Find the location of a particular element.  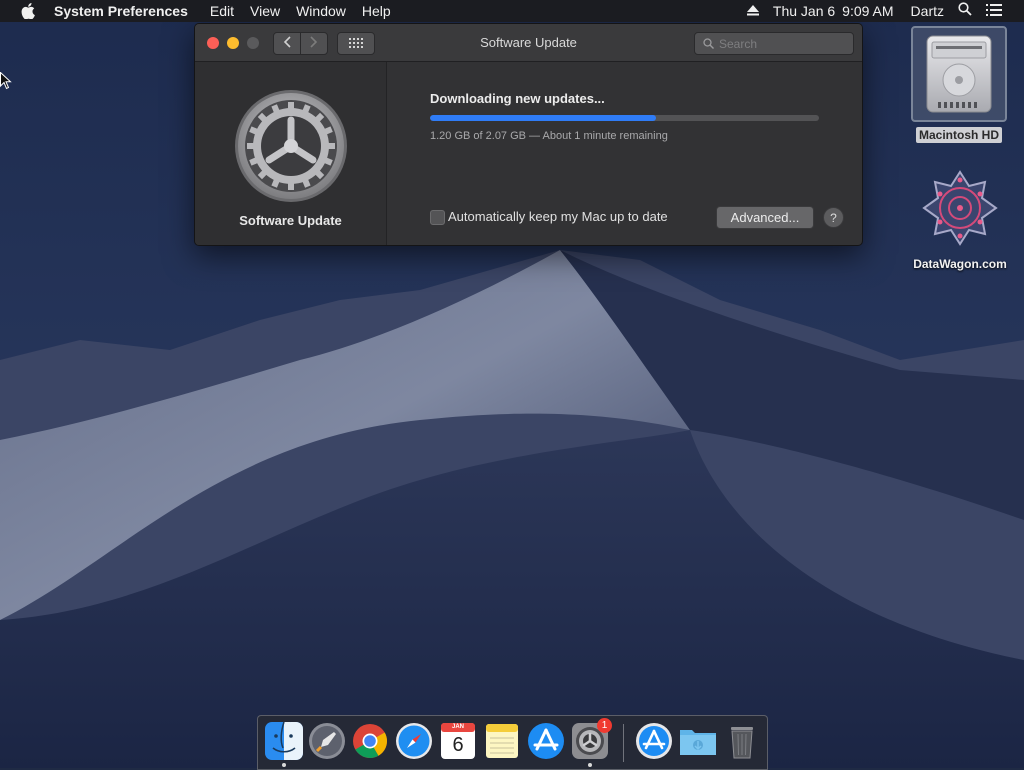

auto-update-label: Automatically keep my Mac up to date is located at coordinates (558, 216).